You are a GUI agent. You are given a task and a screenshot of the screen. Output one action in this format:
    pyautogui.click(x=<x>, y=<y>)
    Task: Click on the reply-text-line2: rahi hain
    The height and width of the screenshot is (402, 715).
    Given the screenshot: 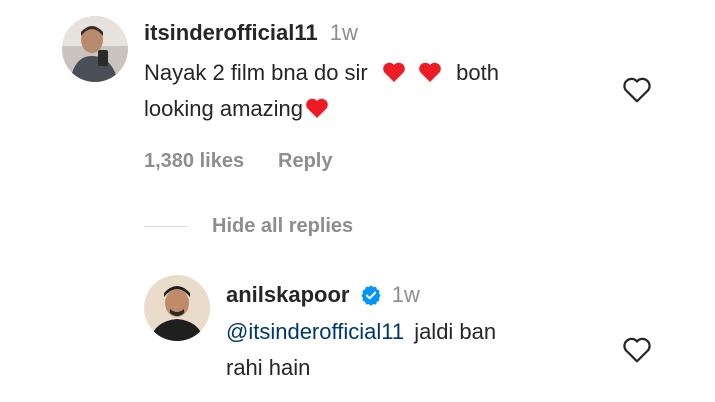 What is the action you would take?
    pyautogui.click(x=268, y=368)
    